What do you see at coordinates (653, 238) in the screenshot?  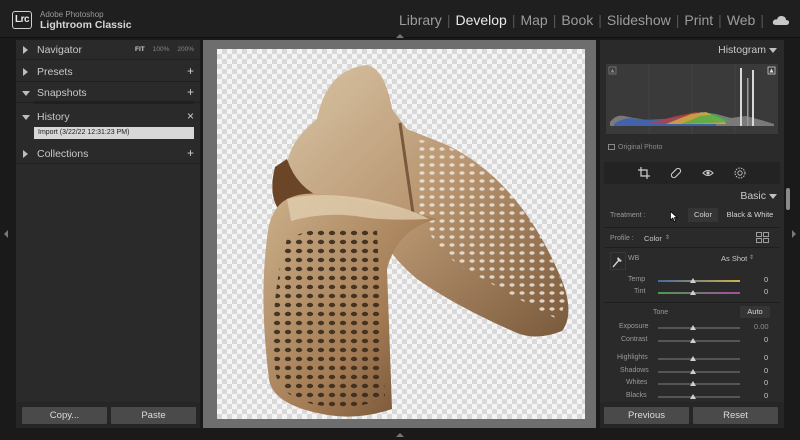 I see `profile-select: Color` at bounding box center [653, 238].